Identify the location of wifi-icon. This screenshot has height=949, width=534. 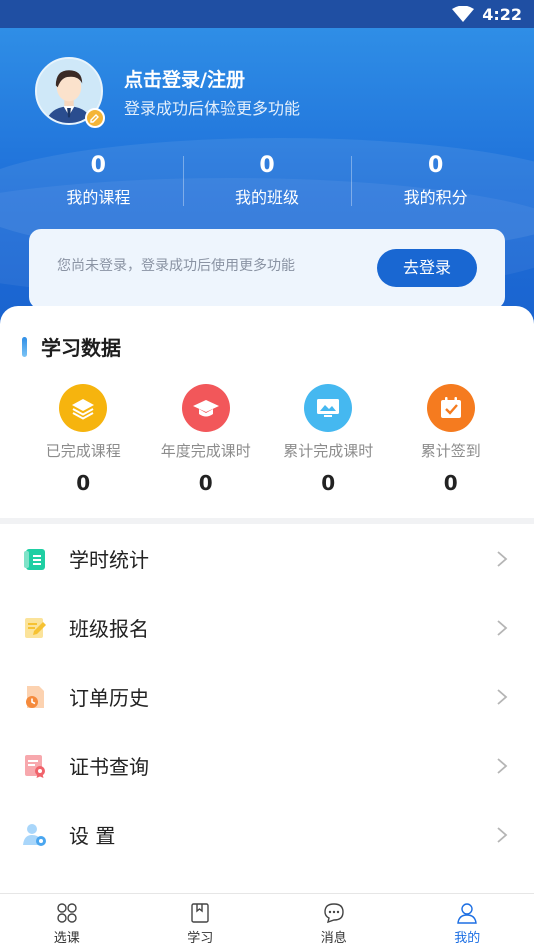
(463, 14).